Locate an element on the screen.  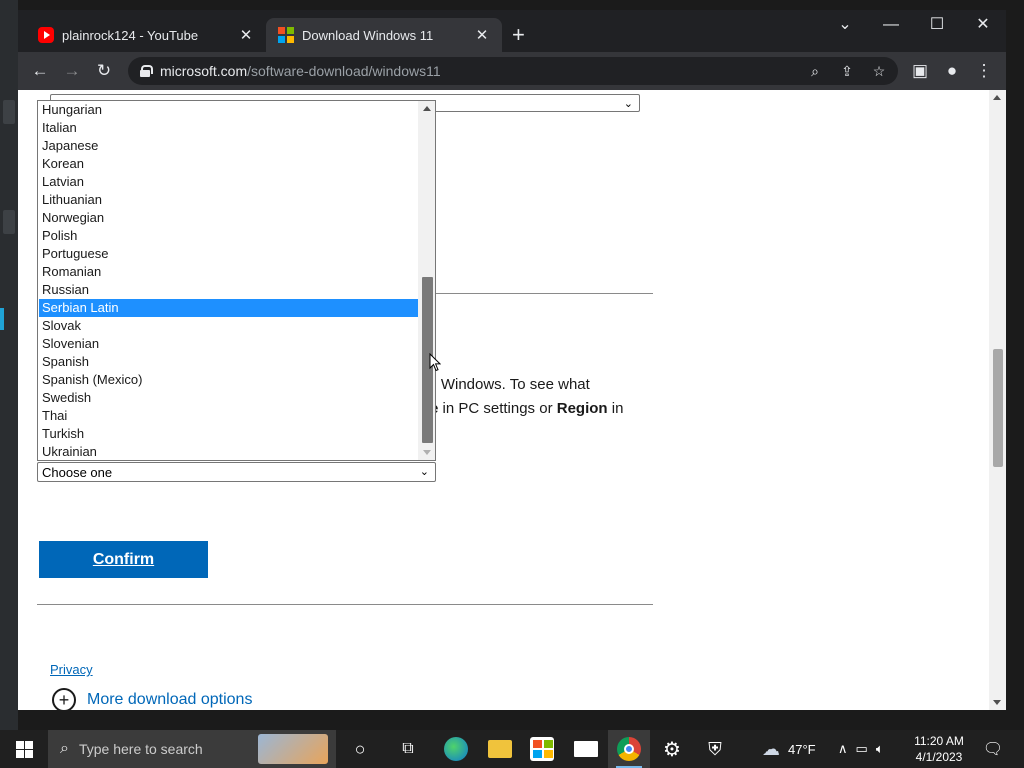
side-panel-icon: ▣ is located at coordinates (920, 71).